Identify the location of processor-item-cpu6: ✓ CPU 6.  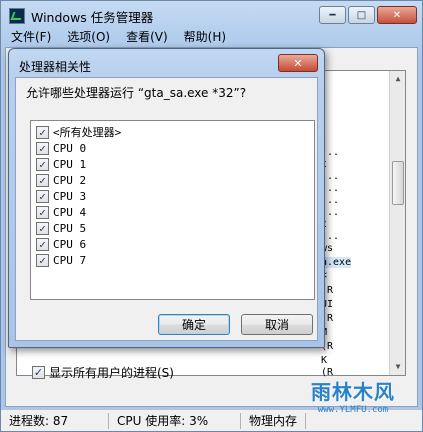
(61, 244).